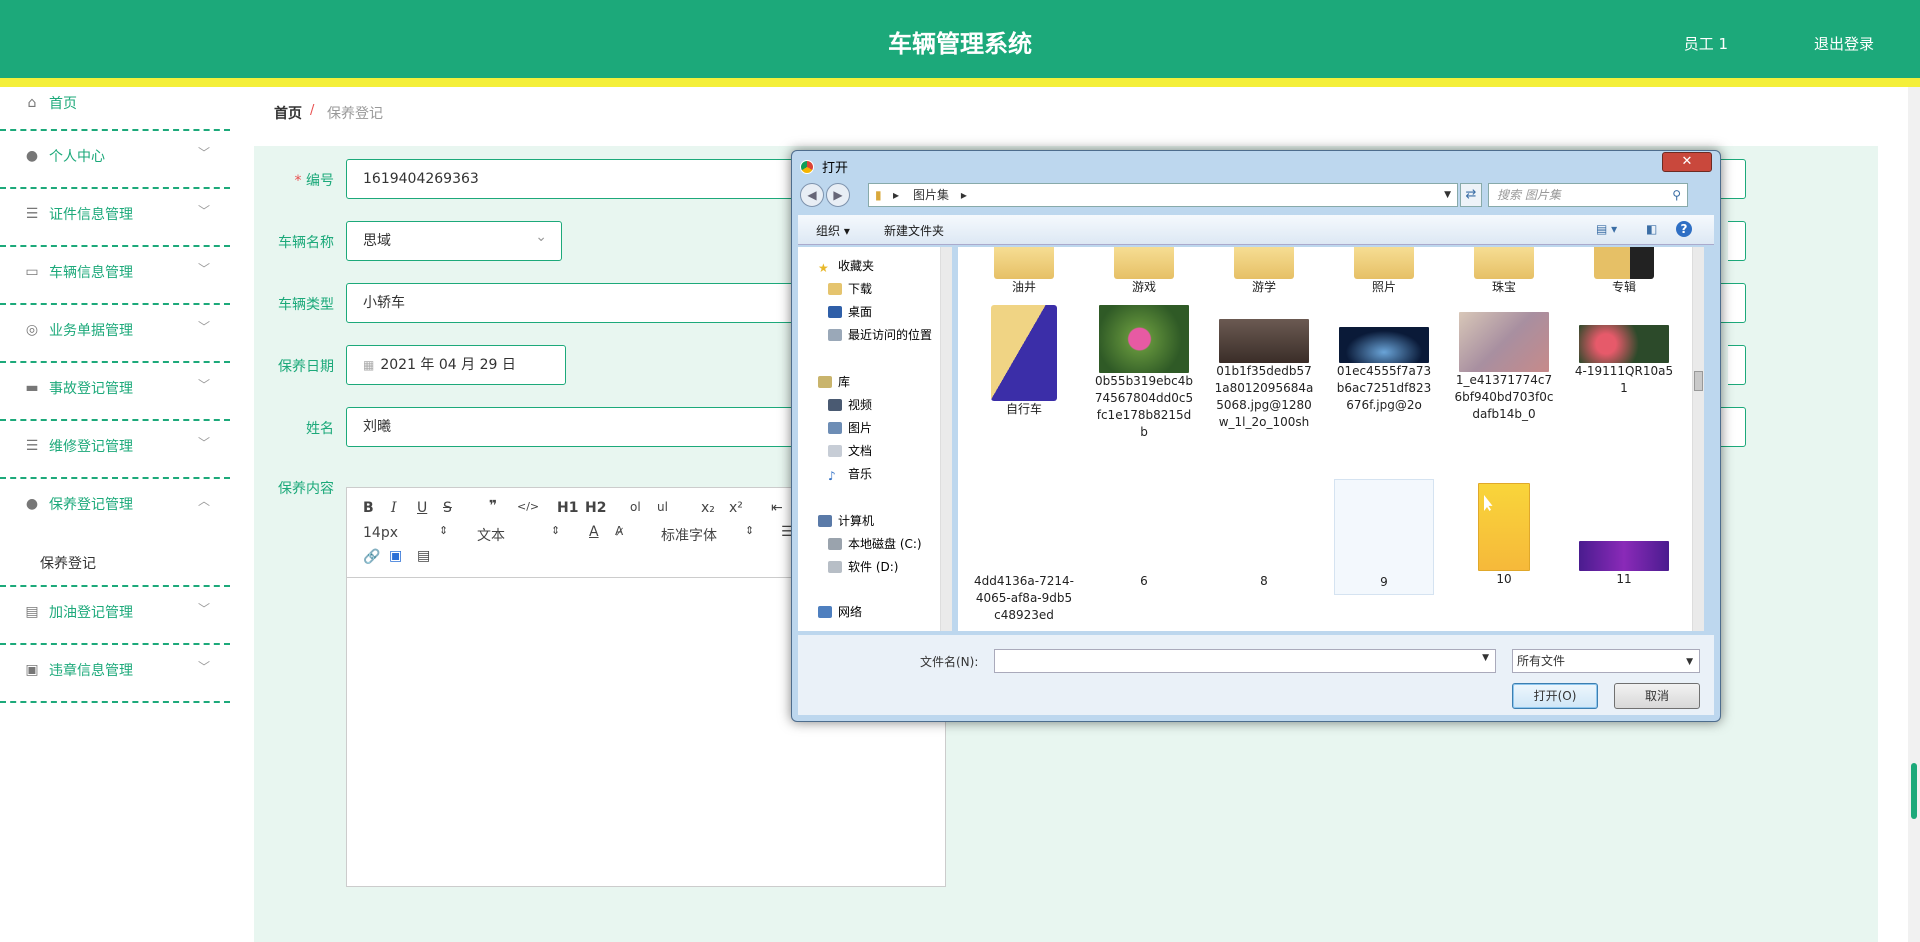 This screenshot has height=942, width=1920. I want to click on image-file-item: 4-19111QR10a51, so click(1624, 361).